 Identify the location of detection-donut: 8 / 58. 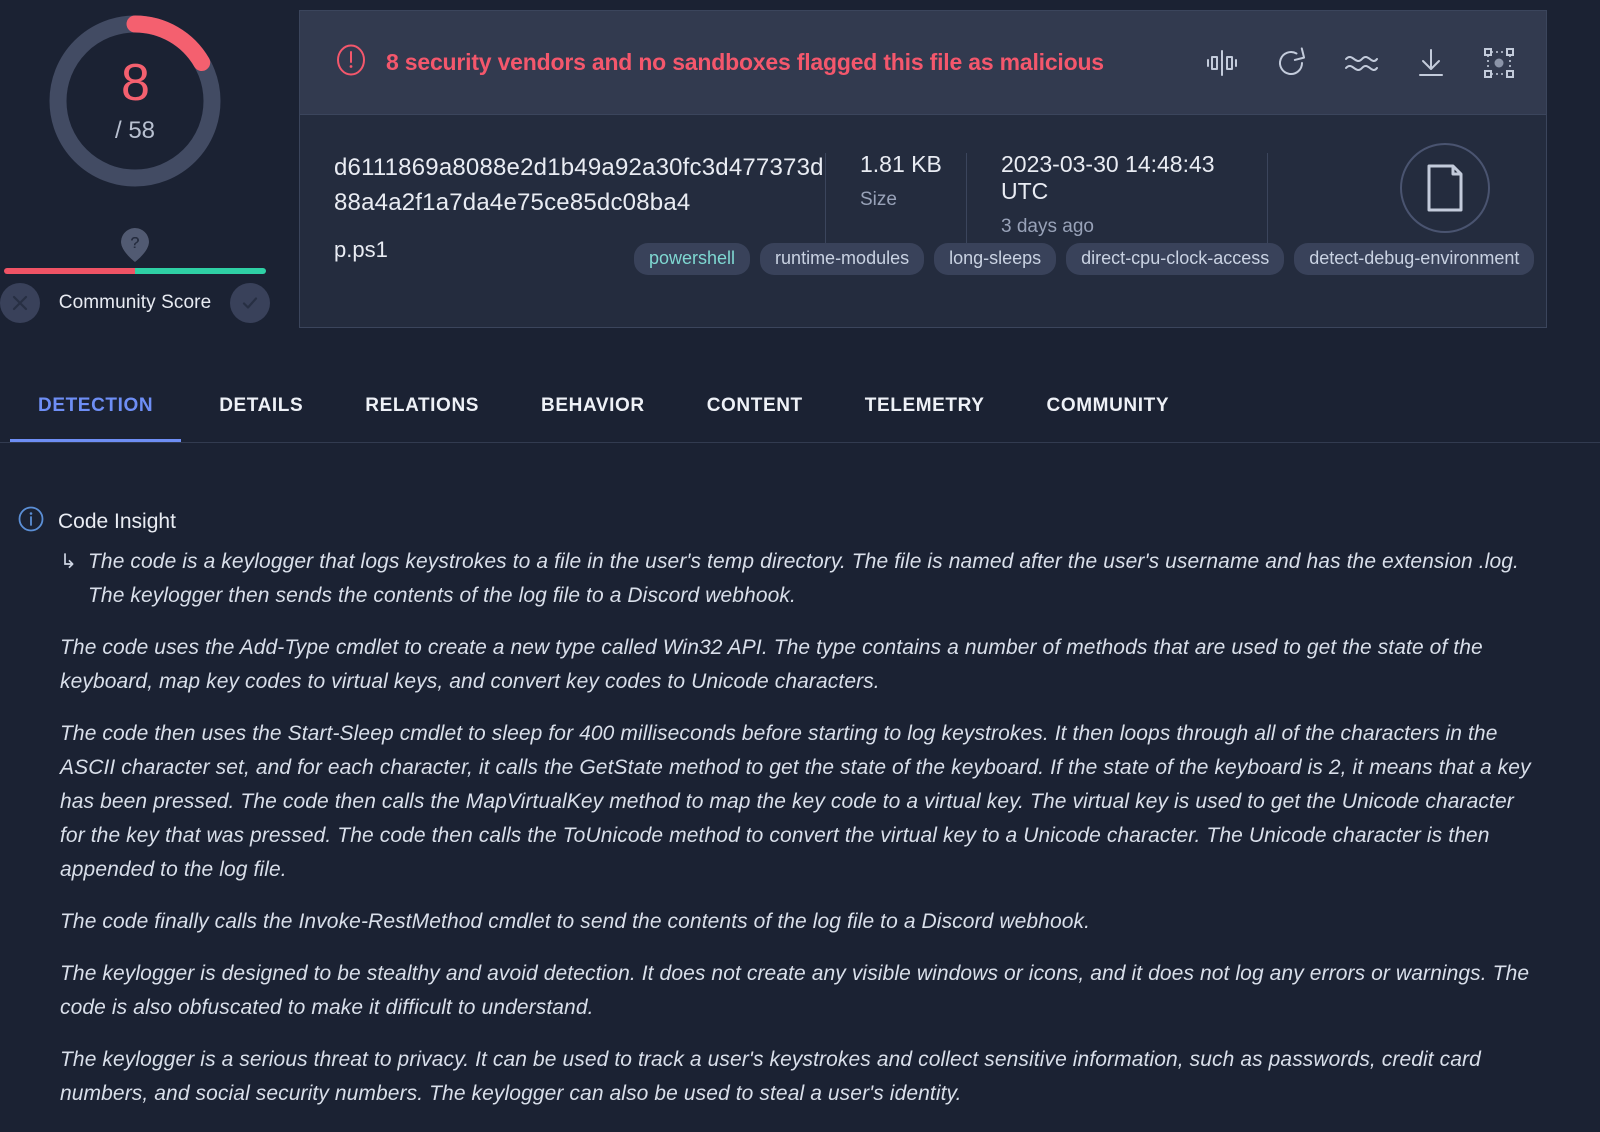
(135, 101).